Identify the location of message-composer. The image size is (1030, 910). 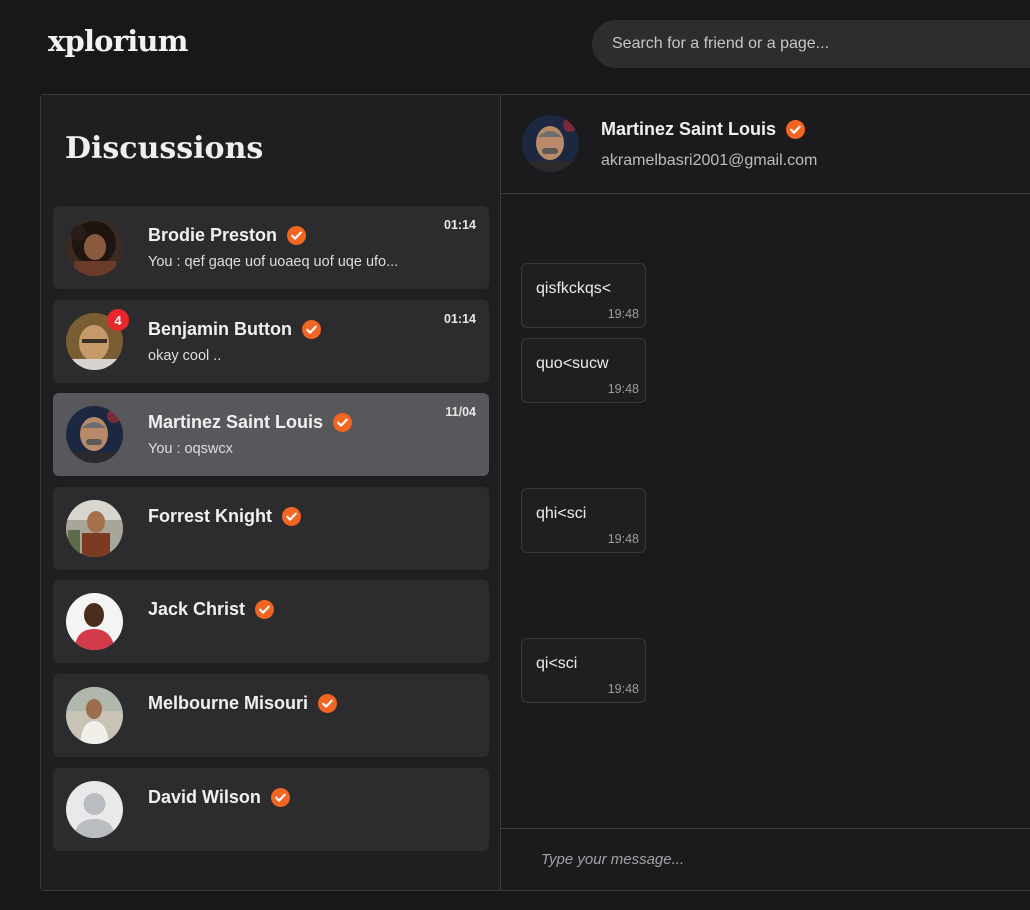
(765, 859).